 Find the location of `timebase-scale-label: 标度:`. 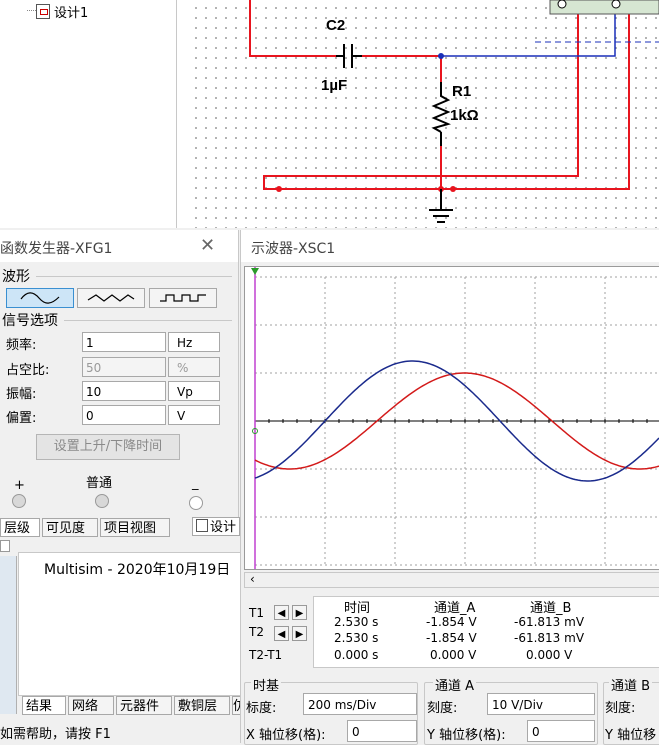

timebase-scale-label: 标度: is located at coordinates (261, 708).